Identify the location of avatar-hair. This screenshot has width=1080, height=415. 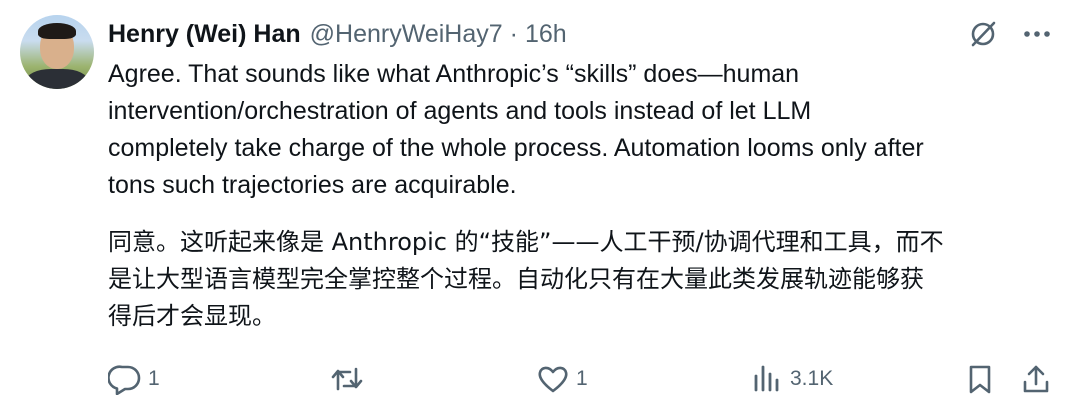
(57, 31).